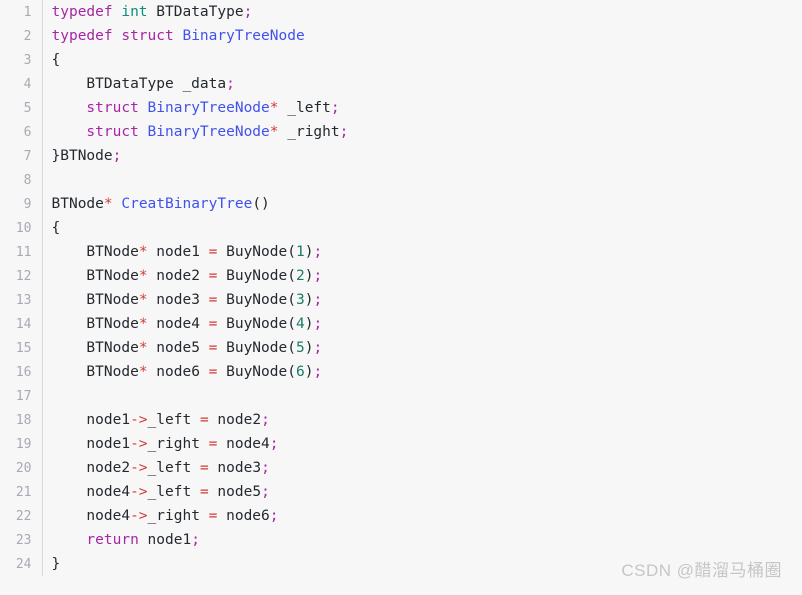 The image size is (802, 595). Describe the element at coordinates (21, 492) in the screenshot. I see `line-number: 21` at that location.